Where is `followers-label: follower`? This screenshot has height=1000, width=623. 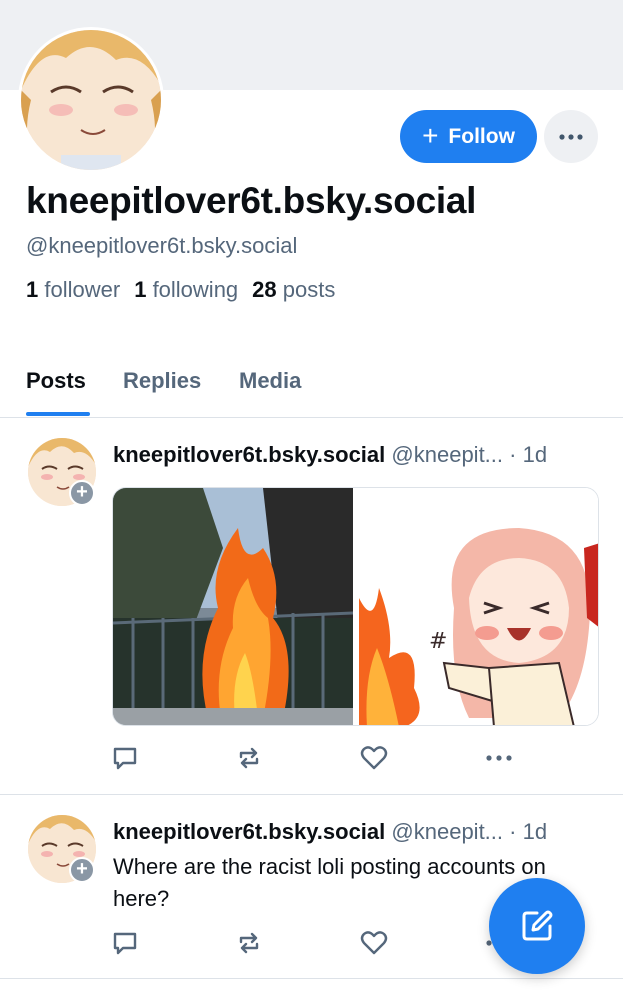
followers-label: follower is located at coordinates (82, 289).